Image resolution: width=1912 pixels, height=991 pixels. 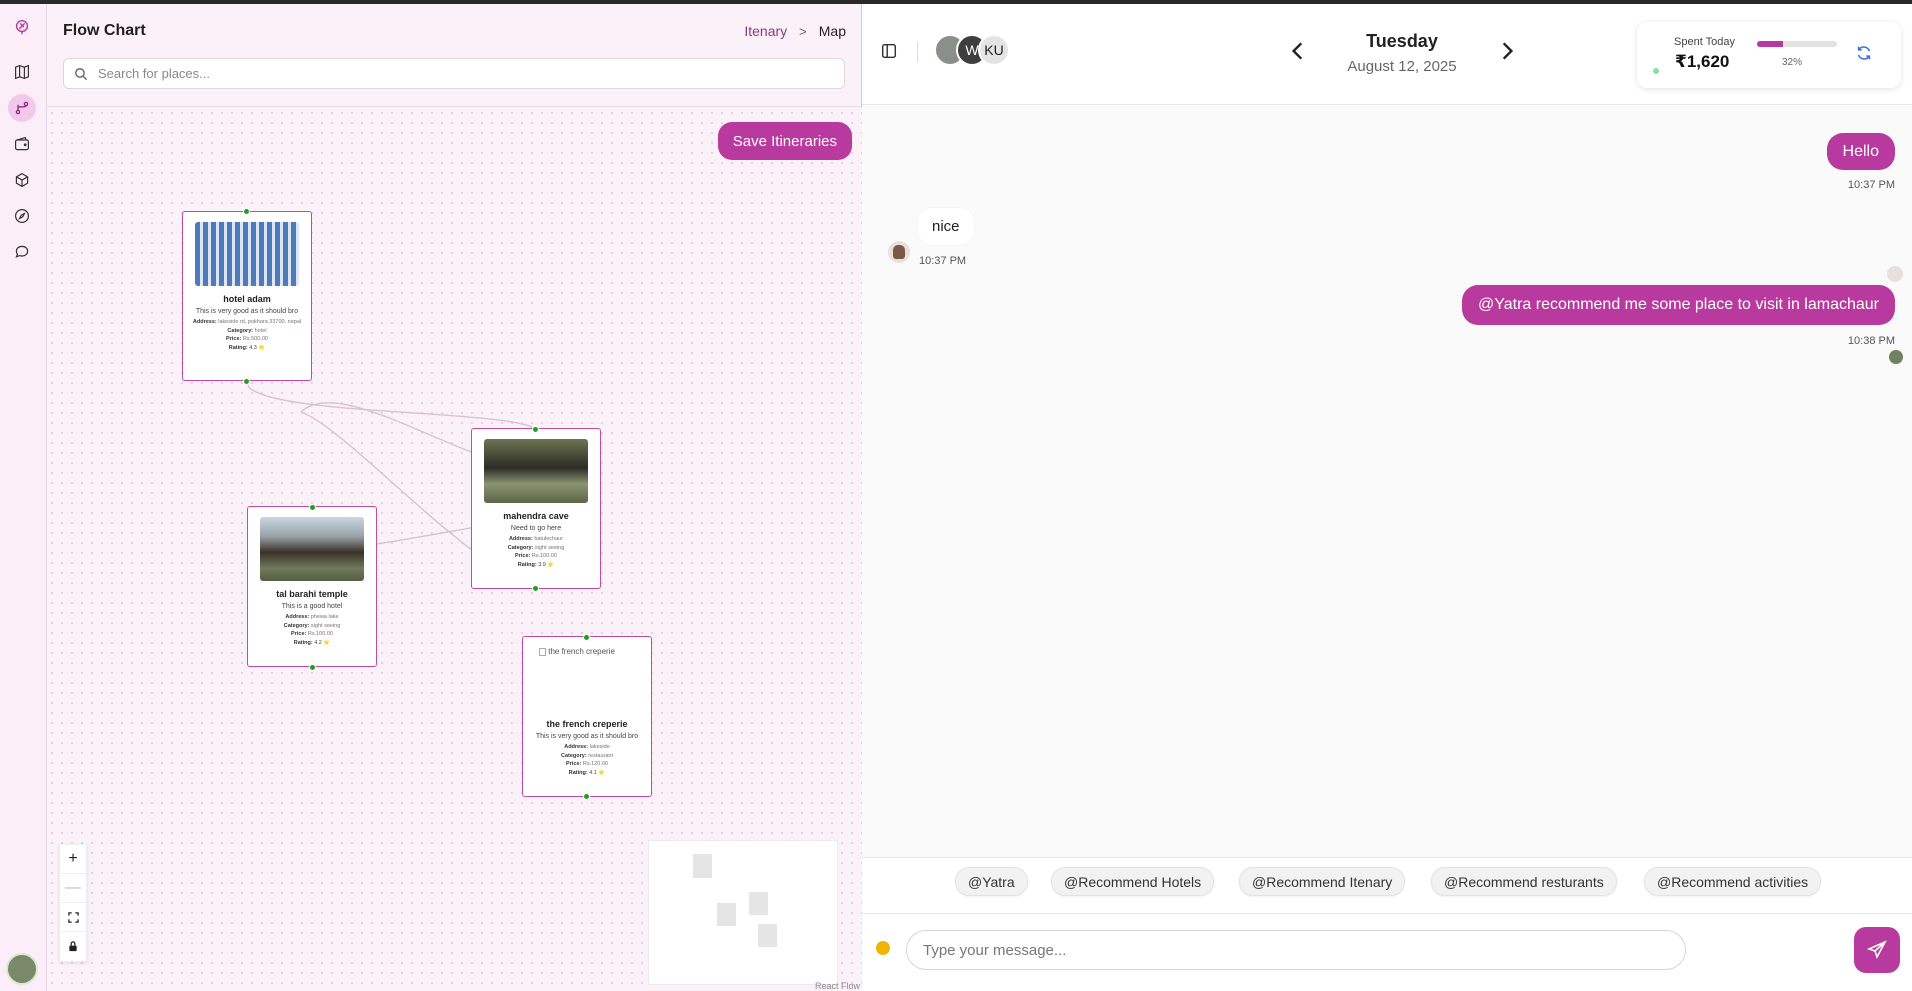 What do you see at coordinates (587, 679) in the screenshot?
I see `place-image-broken: the french creperie` at bounding box center [587, 679].